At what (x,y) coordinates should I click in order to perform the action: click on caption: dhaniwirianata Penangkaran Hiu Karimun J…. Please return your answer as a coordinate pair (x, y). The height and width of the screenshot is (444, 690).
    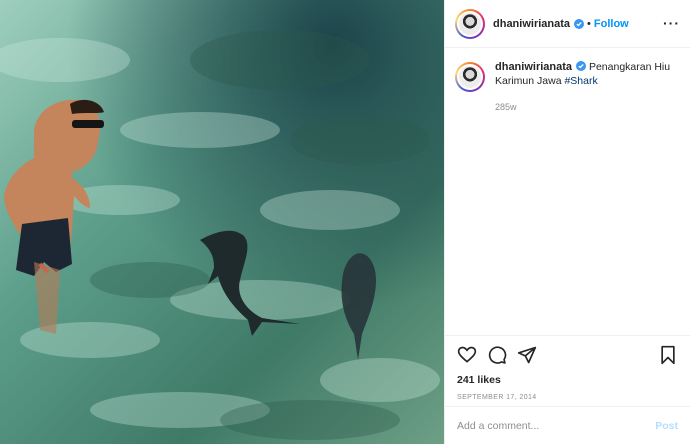
    Looking at the image, I should click on (567, 70).